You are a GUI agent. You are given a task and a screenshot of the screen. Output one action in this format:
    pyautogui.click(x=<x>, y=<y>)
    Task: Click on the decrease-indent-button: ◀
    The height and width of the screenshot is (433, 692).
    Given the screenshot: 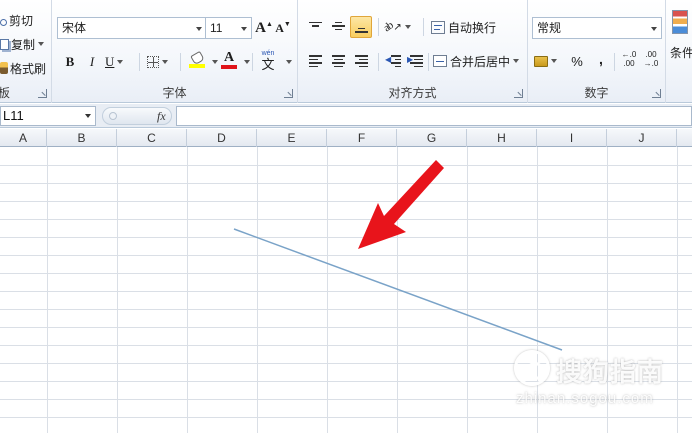 What is the action you would take?
    pyautogui.click(x=394, y=61)
    